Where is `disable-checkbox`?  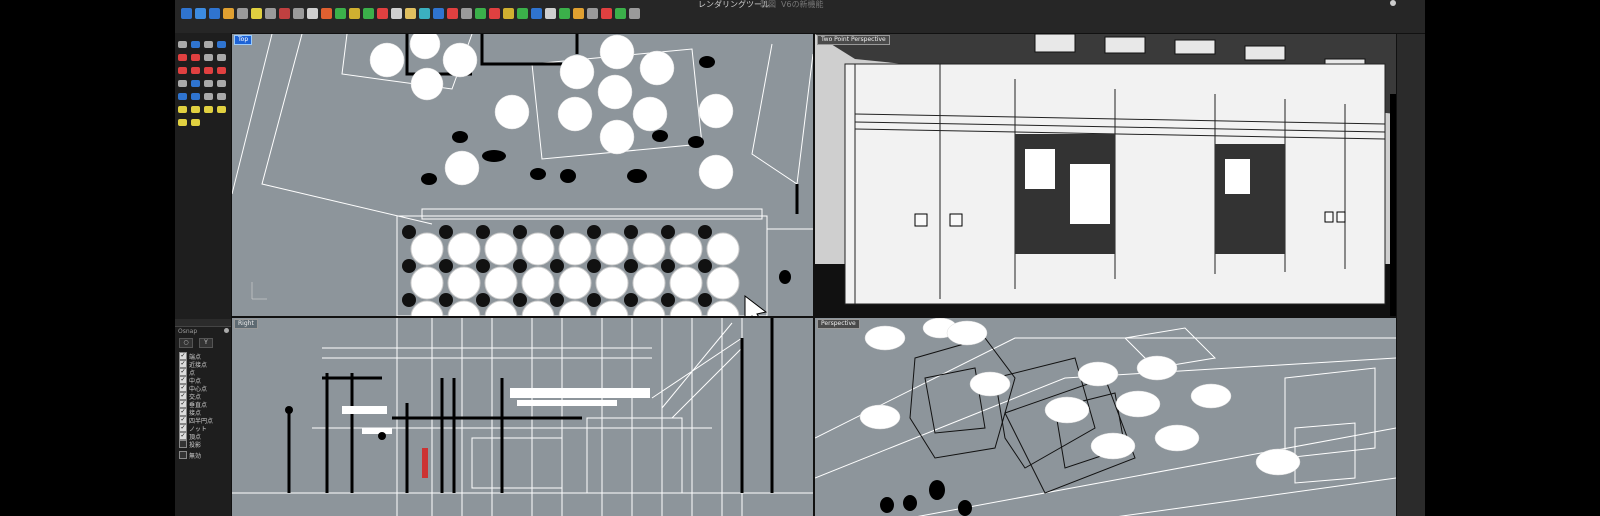 disable-checkbox is located at coordinates (183, 455).